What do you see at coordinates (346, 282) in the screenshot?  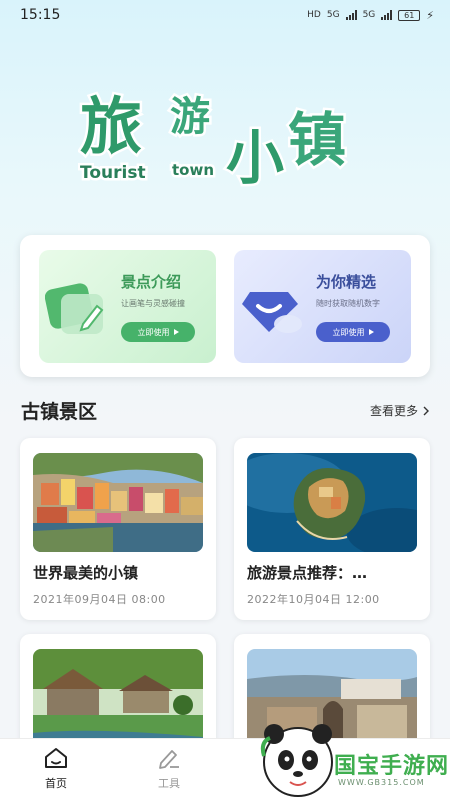 I see `feature-title-2: 为你精选` at bounding box center [346, 282].